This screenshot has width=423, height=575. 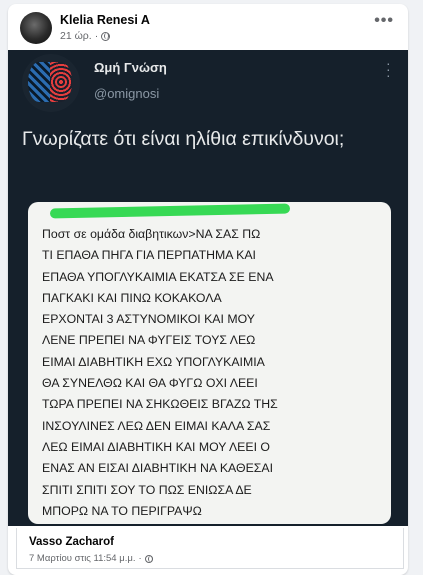 What do you see at coordinates (130, 67) in the screenshot?
I see `tweet-display-name: Ωμή Γνώση` at bounding box center [130, 67].